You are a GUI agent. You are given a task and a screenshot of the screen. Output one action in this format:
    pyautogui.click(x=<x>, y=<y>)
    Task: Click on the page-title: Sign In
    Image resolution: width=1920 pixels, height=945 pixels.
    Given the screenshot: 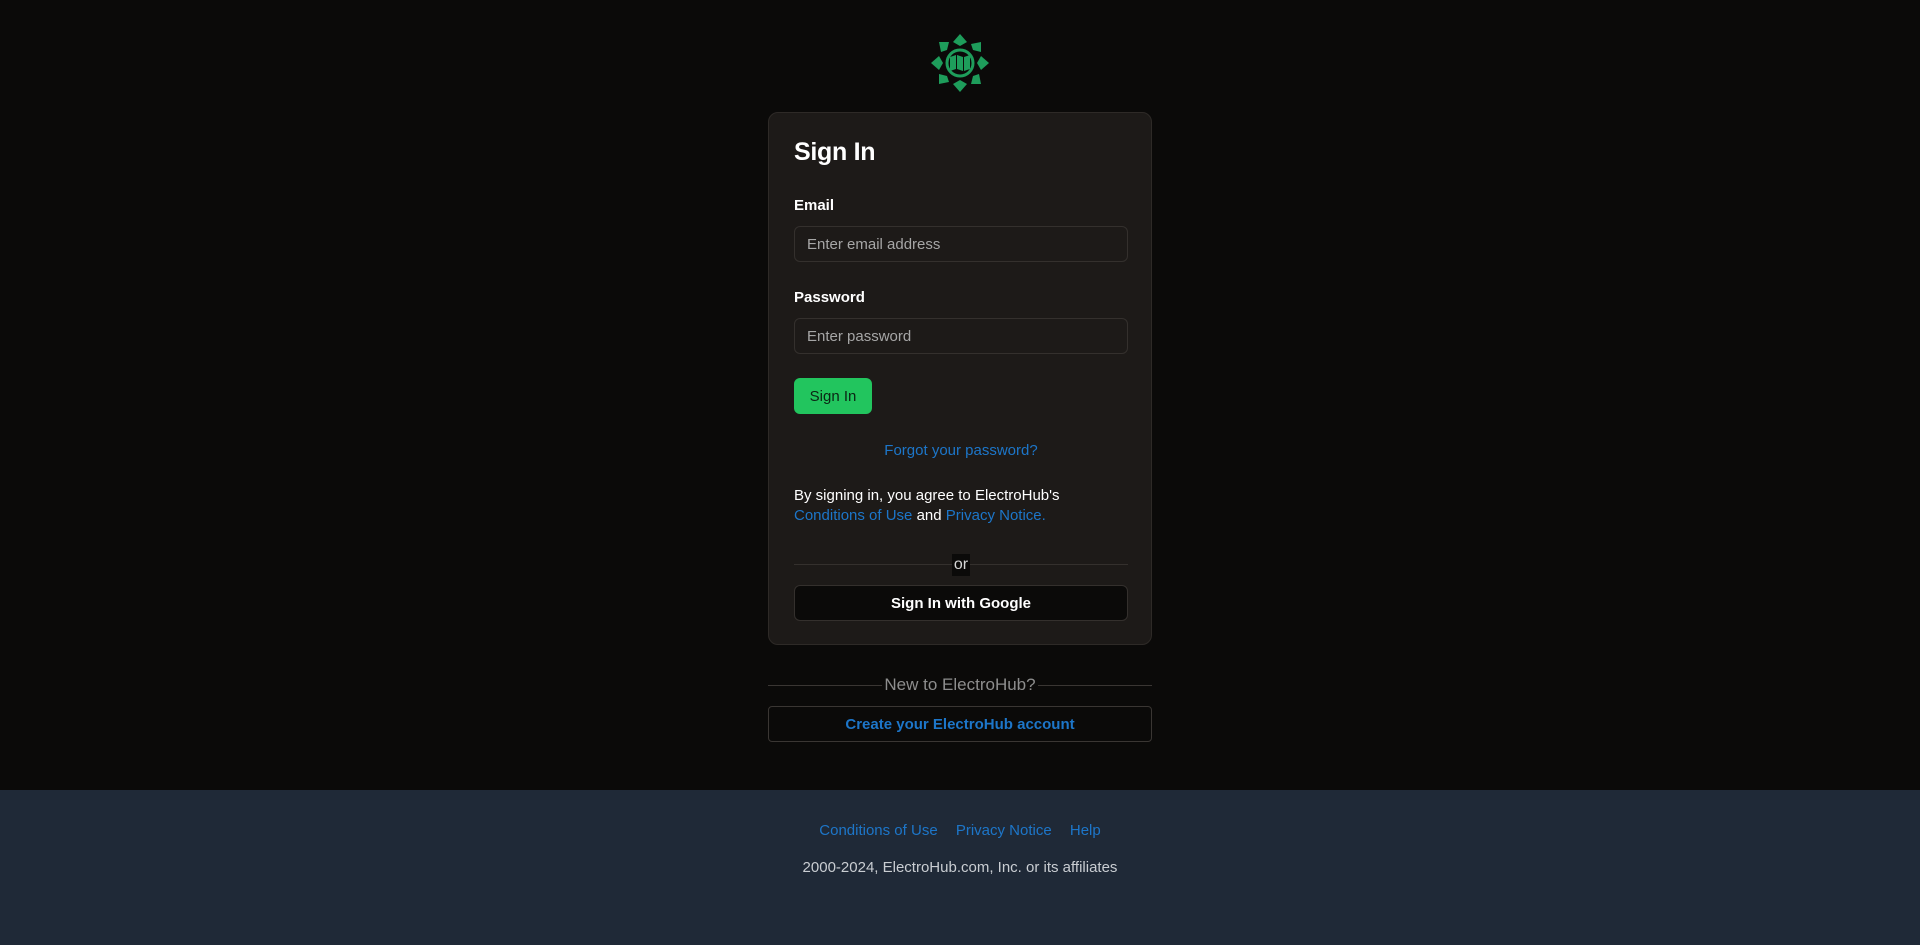 What is the action you would take?
    pyautogui.click(x=835, y=152)
    